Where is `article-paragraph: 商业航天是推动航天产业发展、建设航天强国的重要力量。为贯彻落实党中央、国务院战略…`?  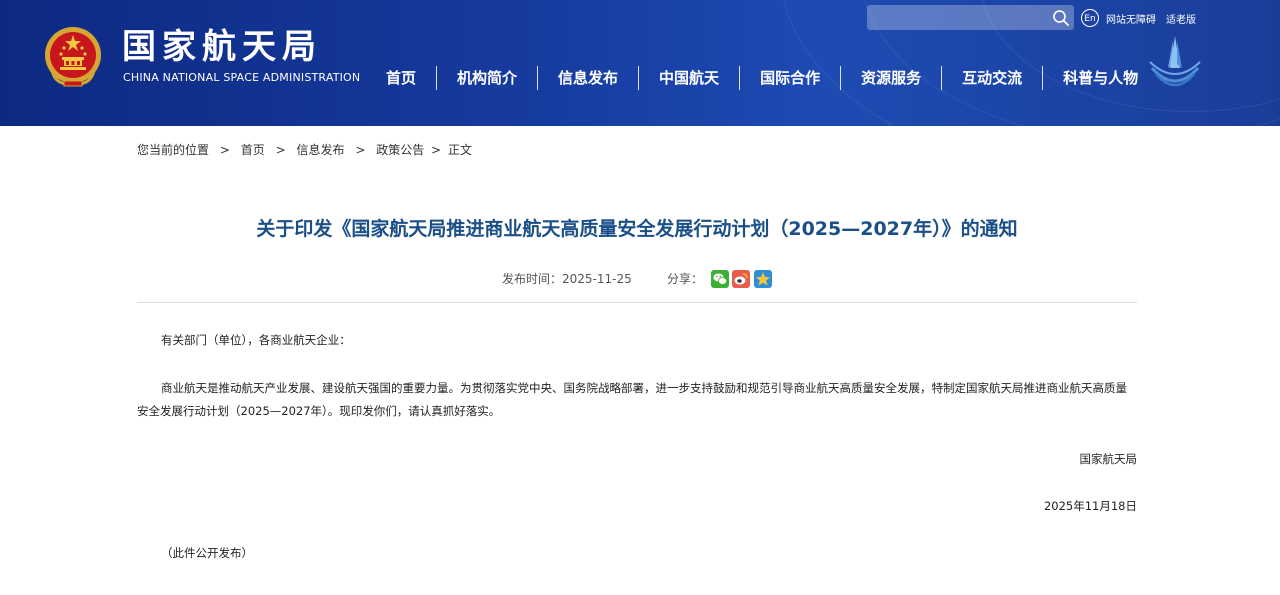
article-paragraph: 商业航天是推动航天产业发展、建设航天强国的重要力量。为贯彻落实党中央、国务院战略… is located at coordinates (632, 399).